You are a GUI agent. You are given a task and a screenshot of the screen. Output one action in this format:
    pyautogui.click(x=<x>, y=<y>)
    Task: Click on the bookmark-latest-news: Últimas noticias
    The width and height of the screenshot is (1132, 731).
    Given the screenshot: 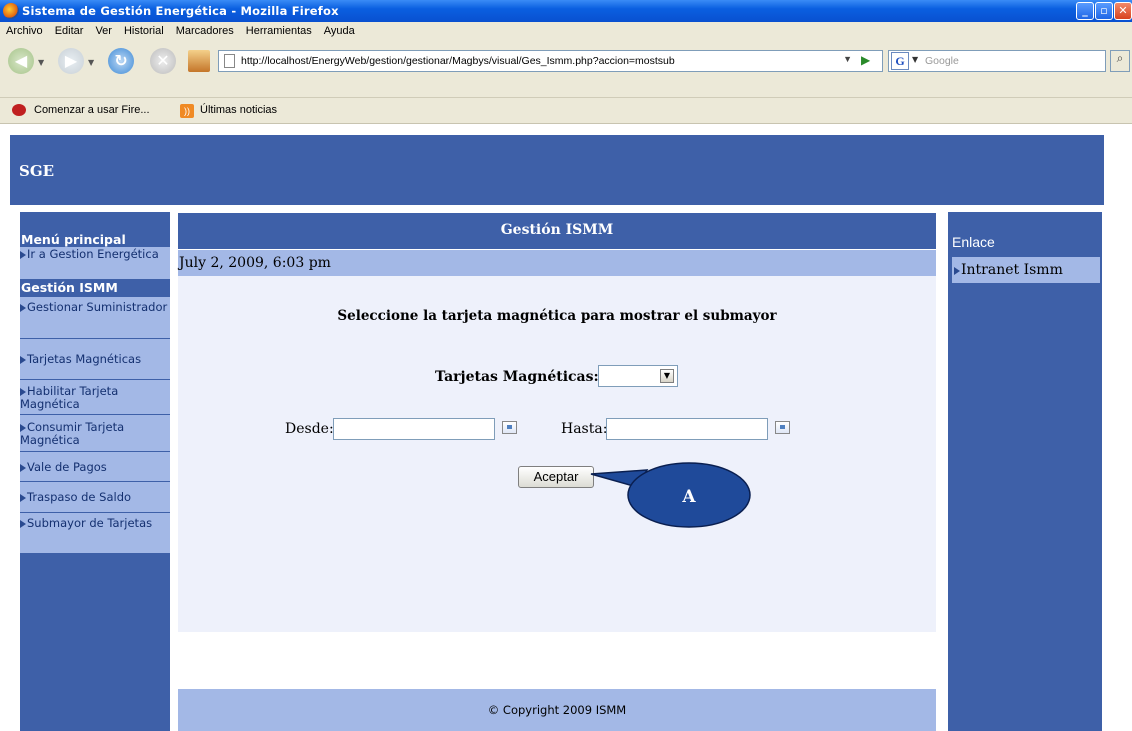 What is the action you would take?
    pyautogui.click(x=238, y=110)
    